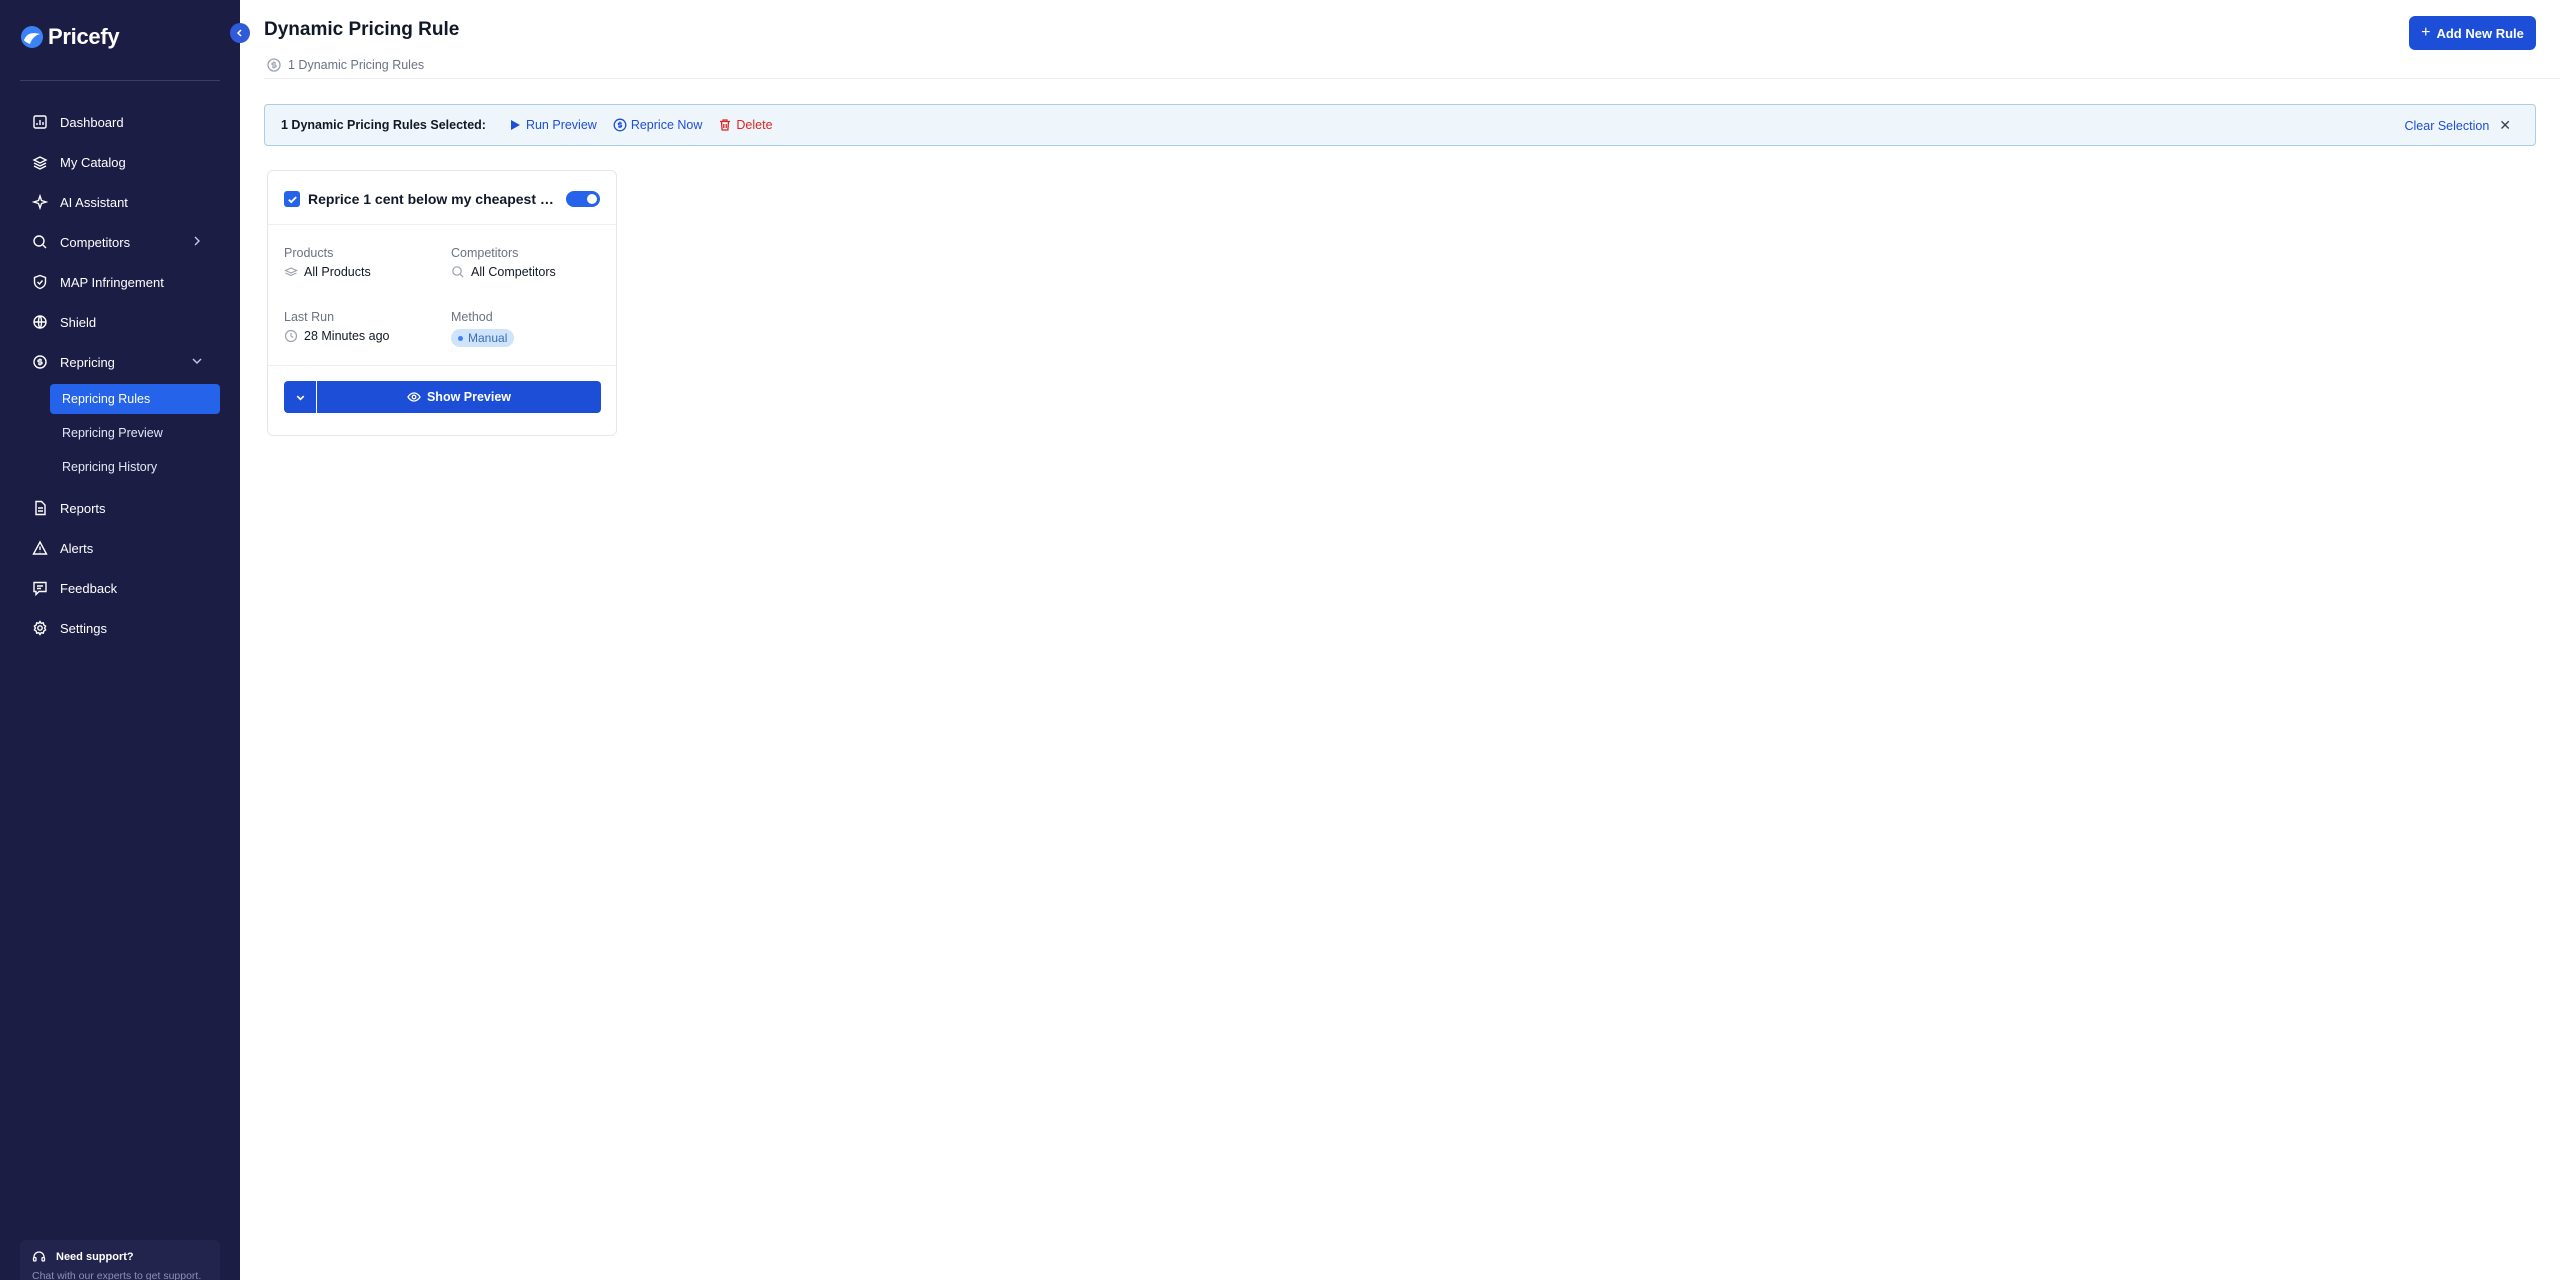  What do you see at coordinates (469, 397) in the screenshot?
I see `show-preview-label: Show Preview` at bounding box center [469, 397].